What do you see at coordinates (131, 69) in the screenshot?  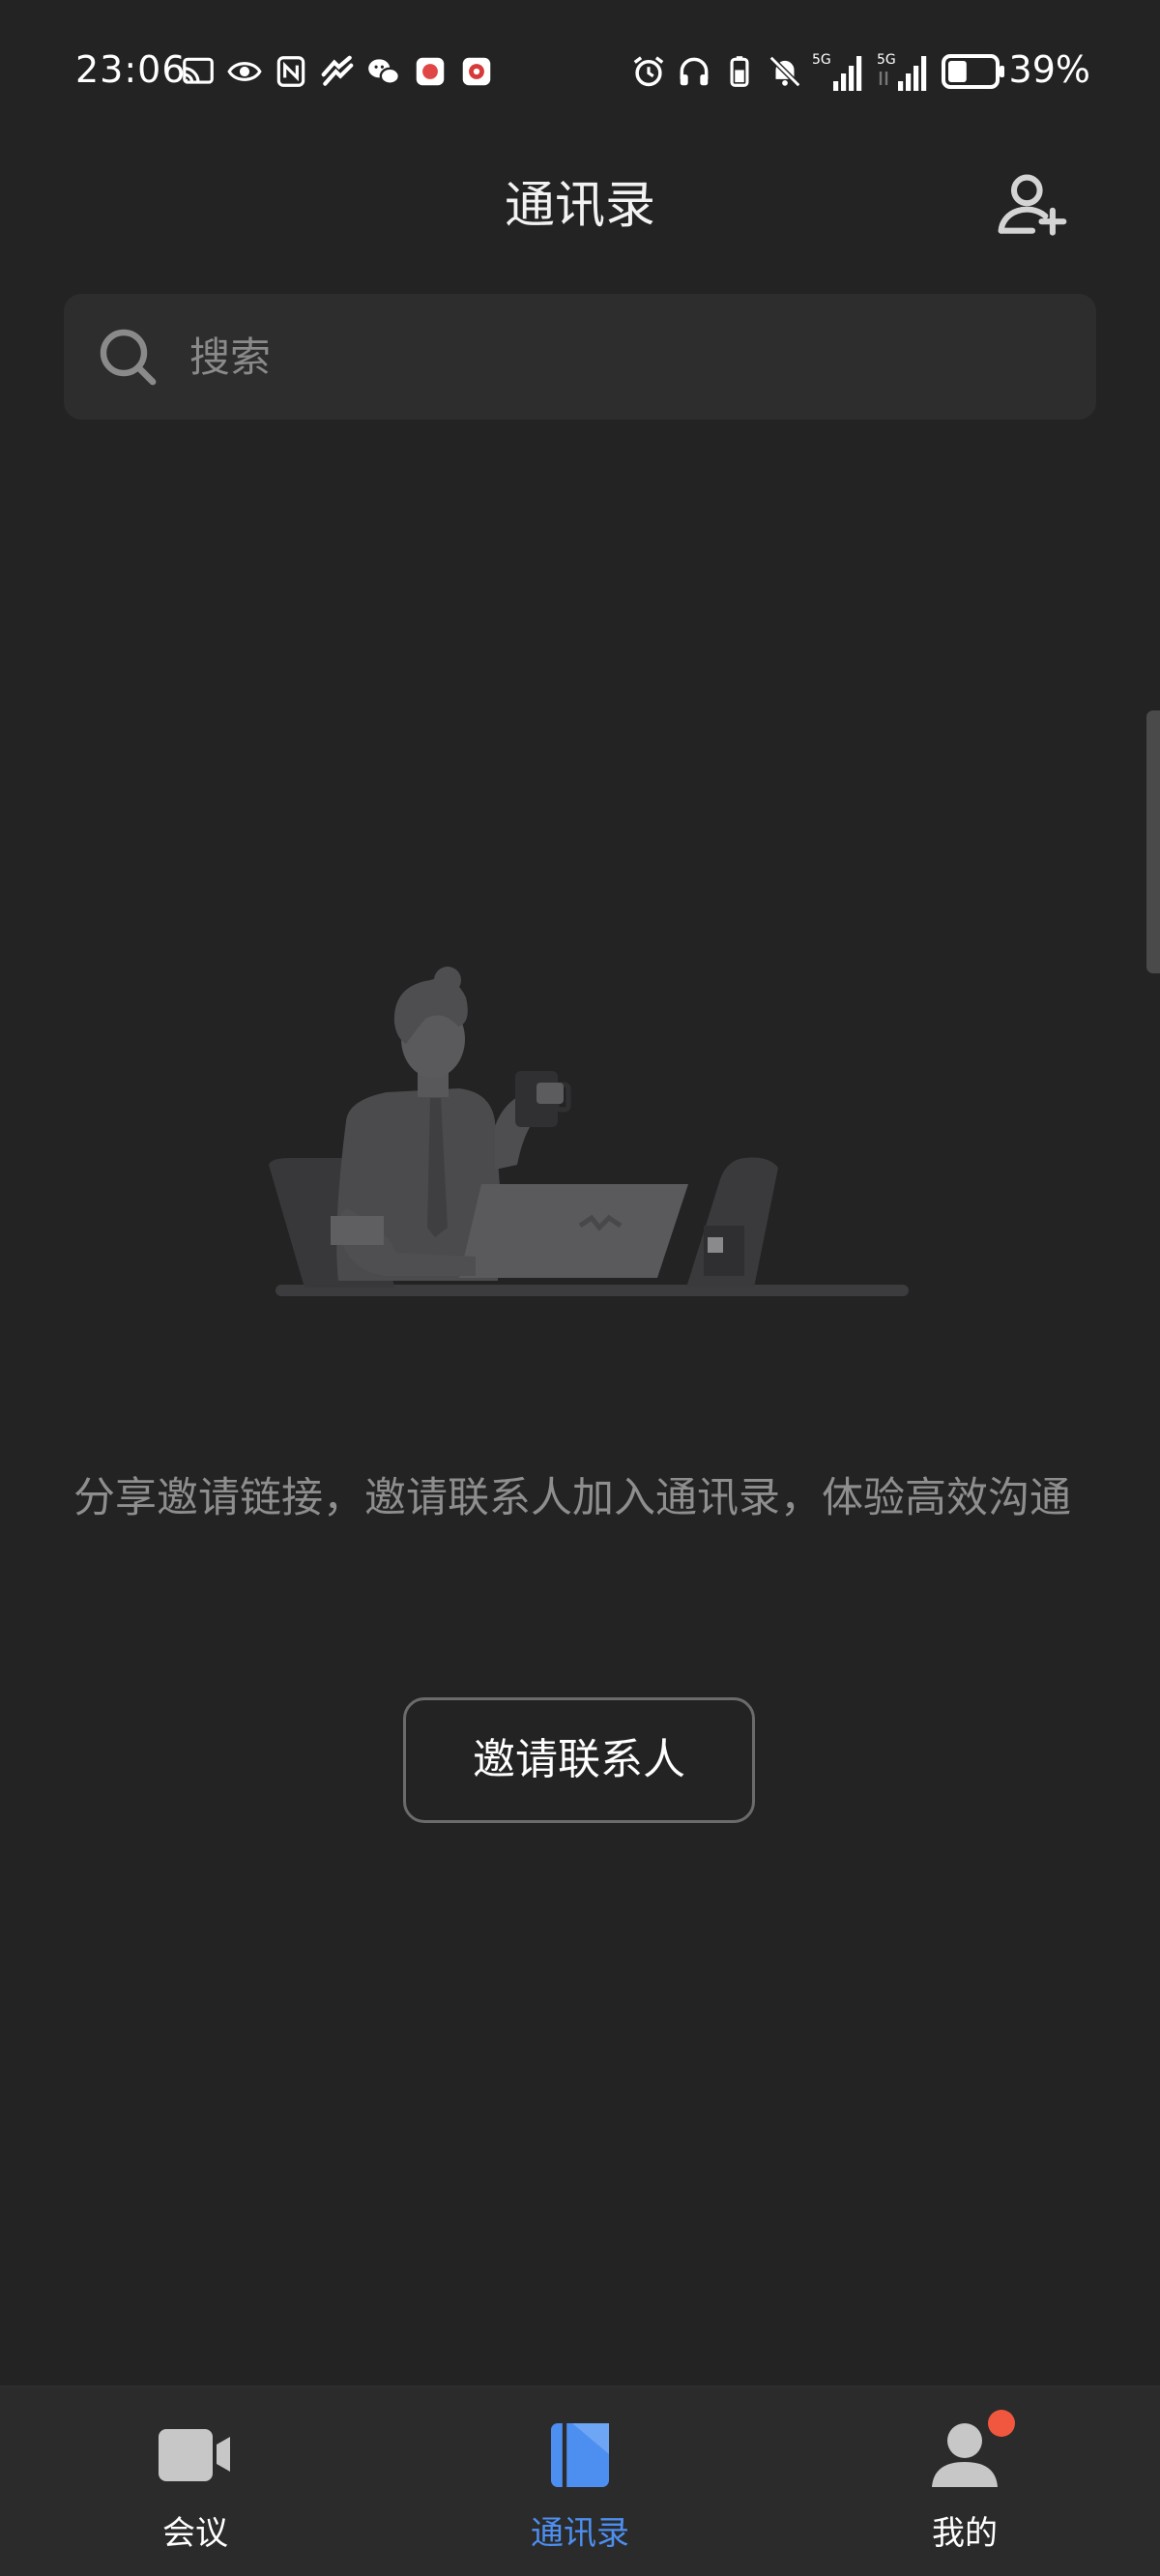 I see `status-time: 23:06` at bounding box center [131, 69].